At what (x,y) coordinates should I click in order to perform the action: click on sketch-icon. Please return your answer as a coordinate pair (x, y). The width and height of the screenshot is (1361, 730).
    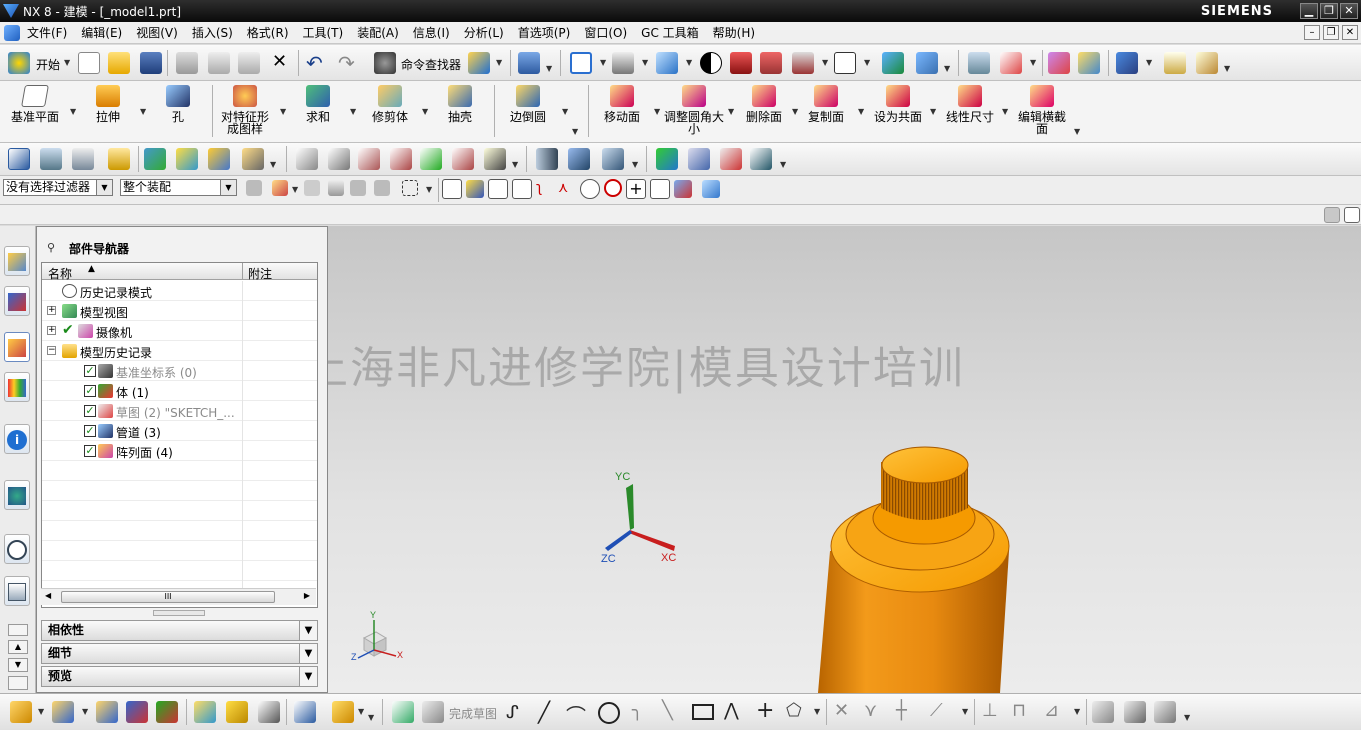
    Looking at the image, I should click on (403, 712).